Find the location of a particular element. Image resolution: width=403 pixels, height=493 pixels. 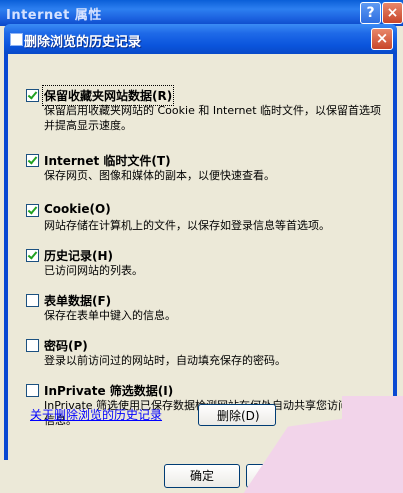

dialog-app-icon is located at coordinates (16, 39).